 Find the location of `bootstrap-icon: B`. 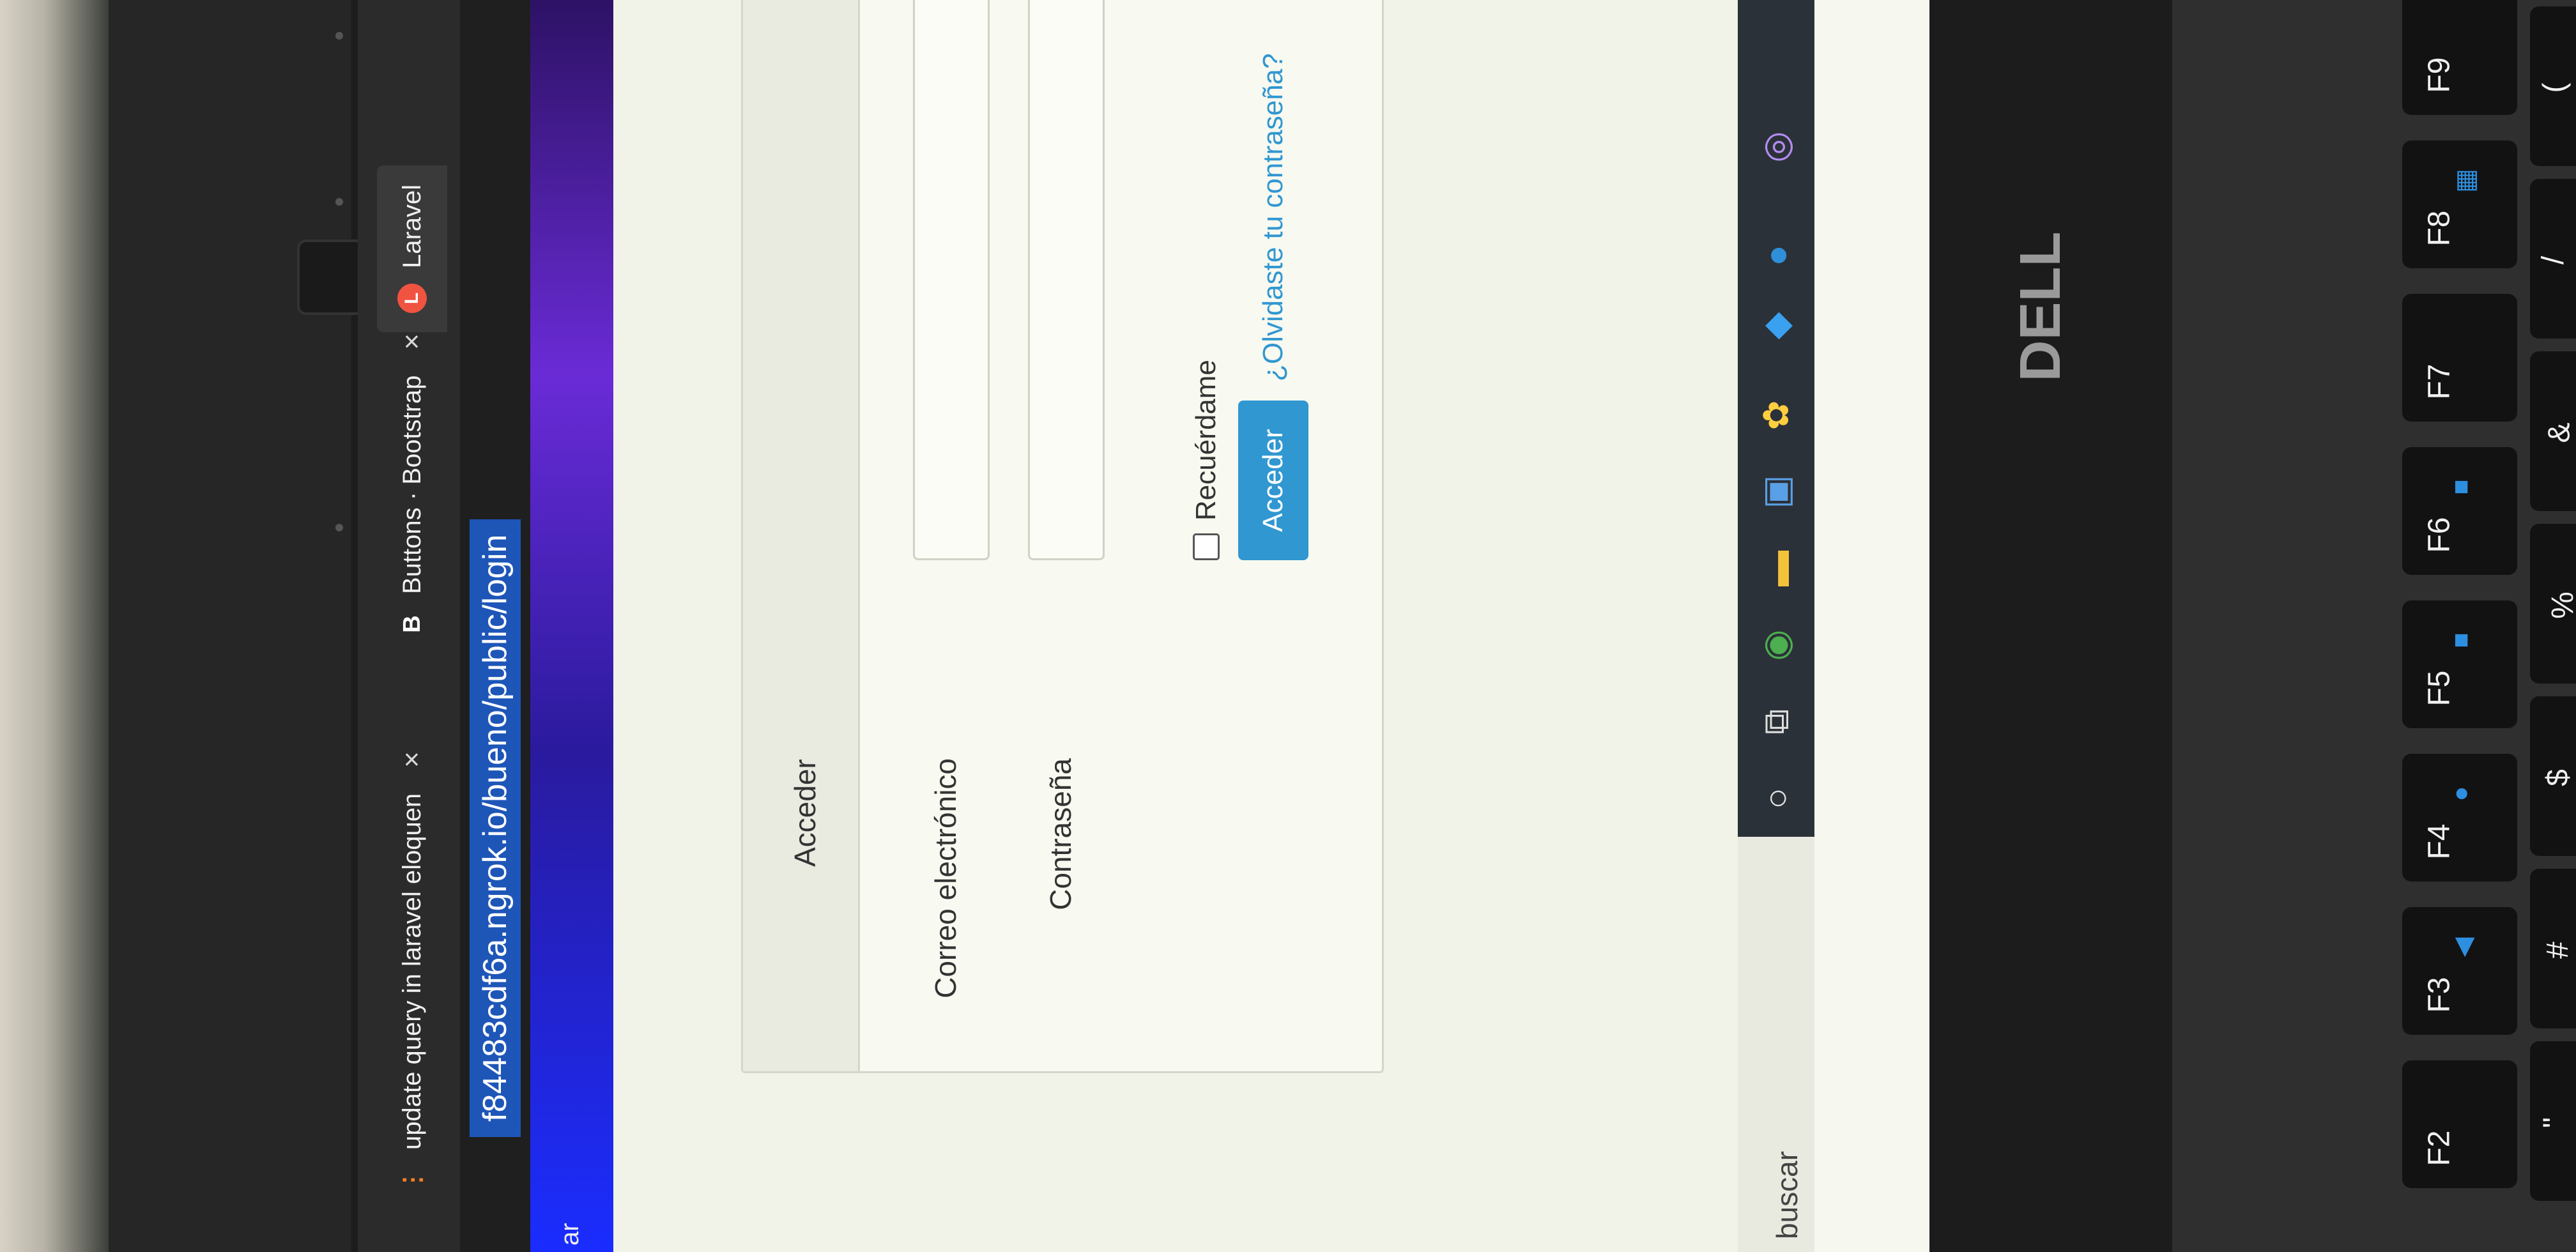

bootstrap-icon: B is located at coordinates (411, 624).